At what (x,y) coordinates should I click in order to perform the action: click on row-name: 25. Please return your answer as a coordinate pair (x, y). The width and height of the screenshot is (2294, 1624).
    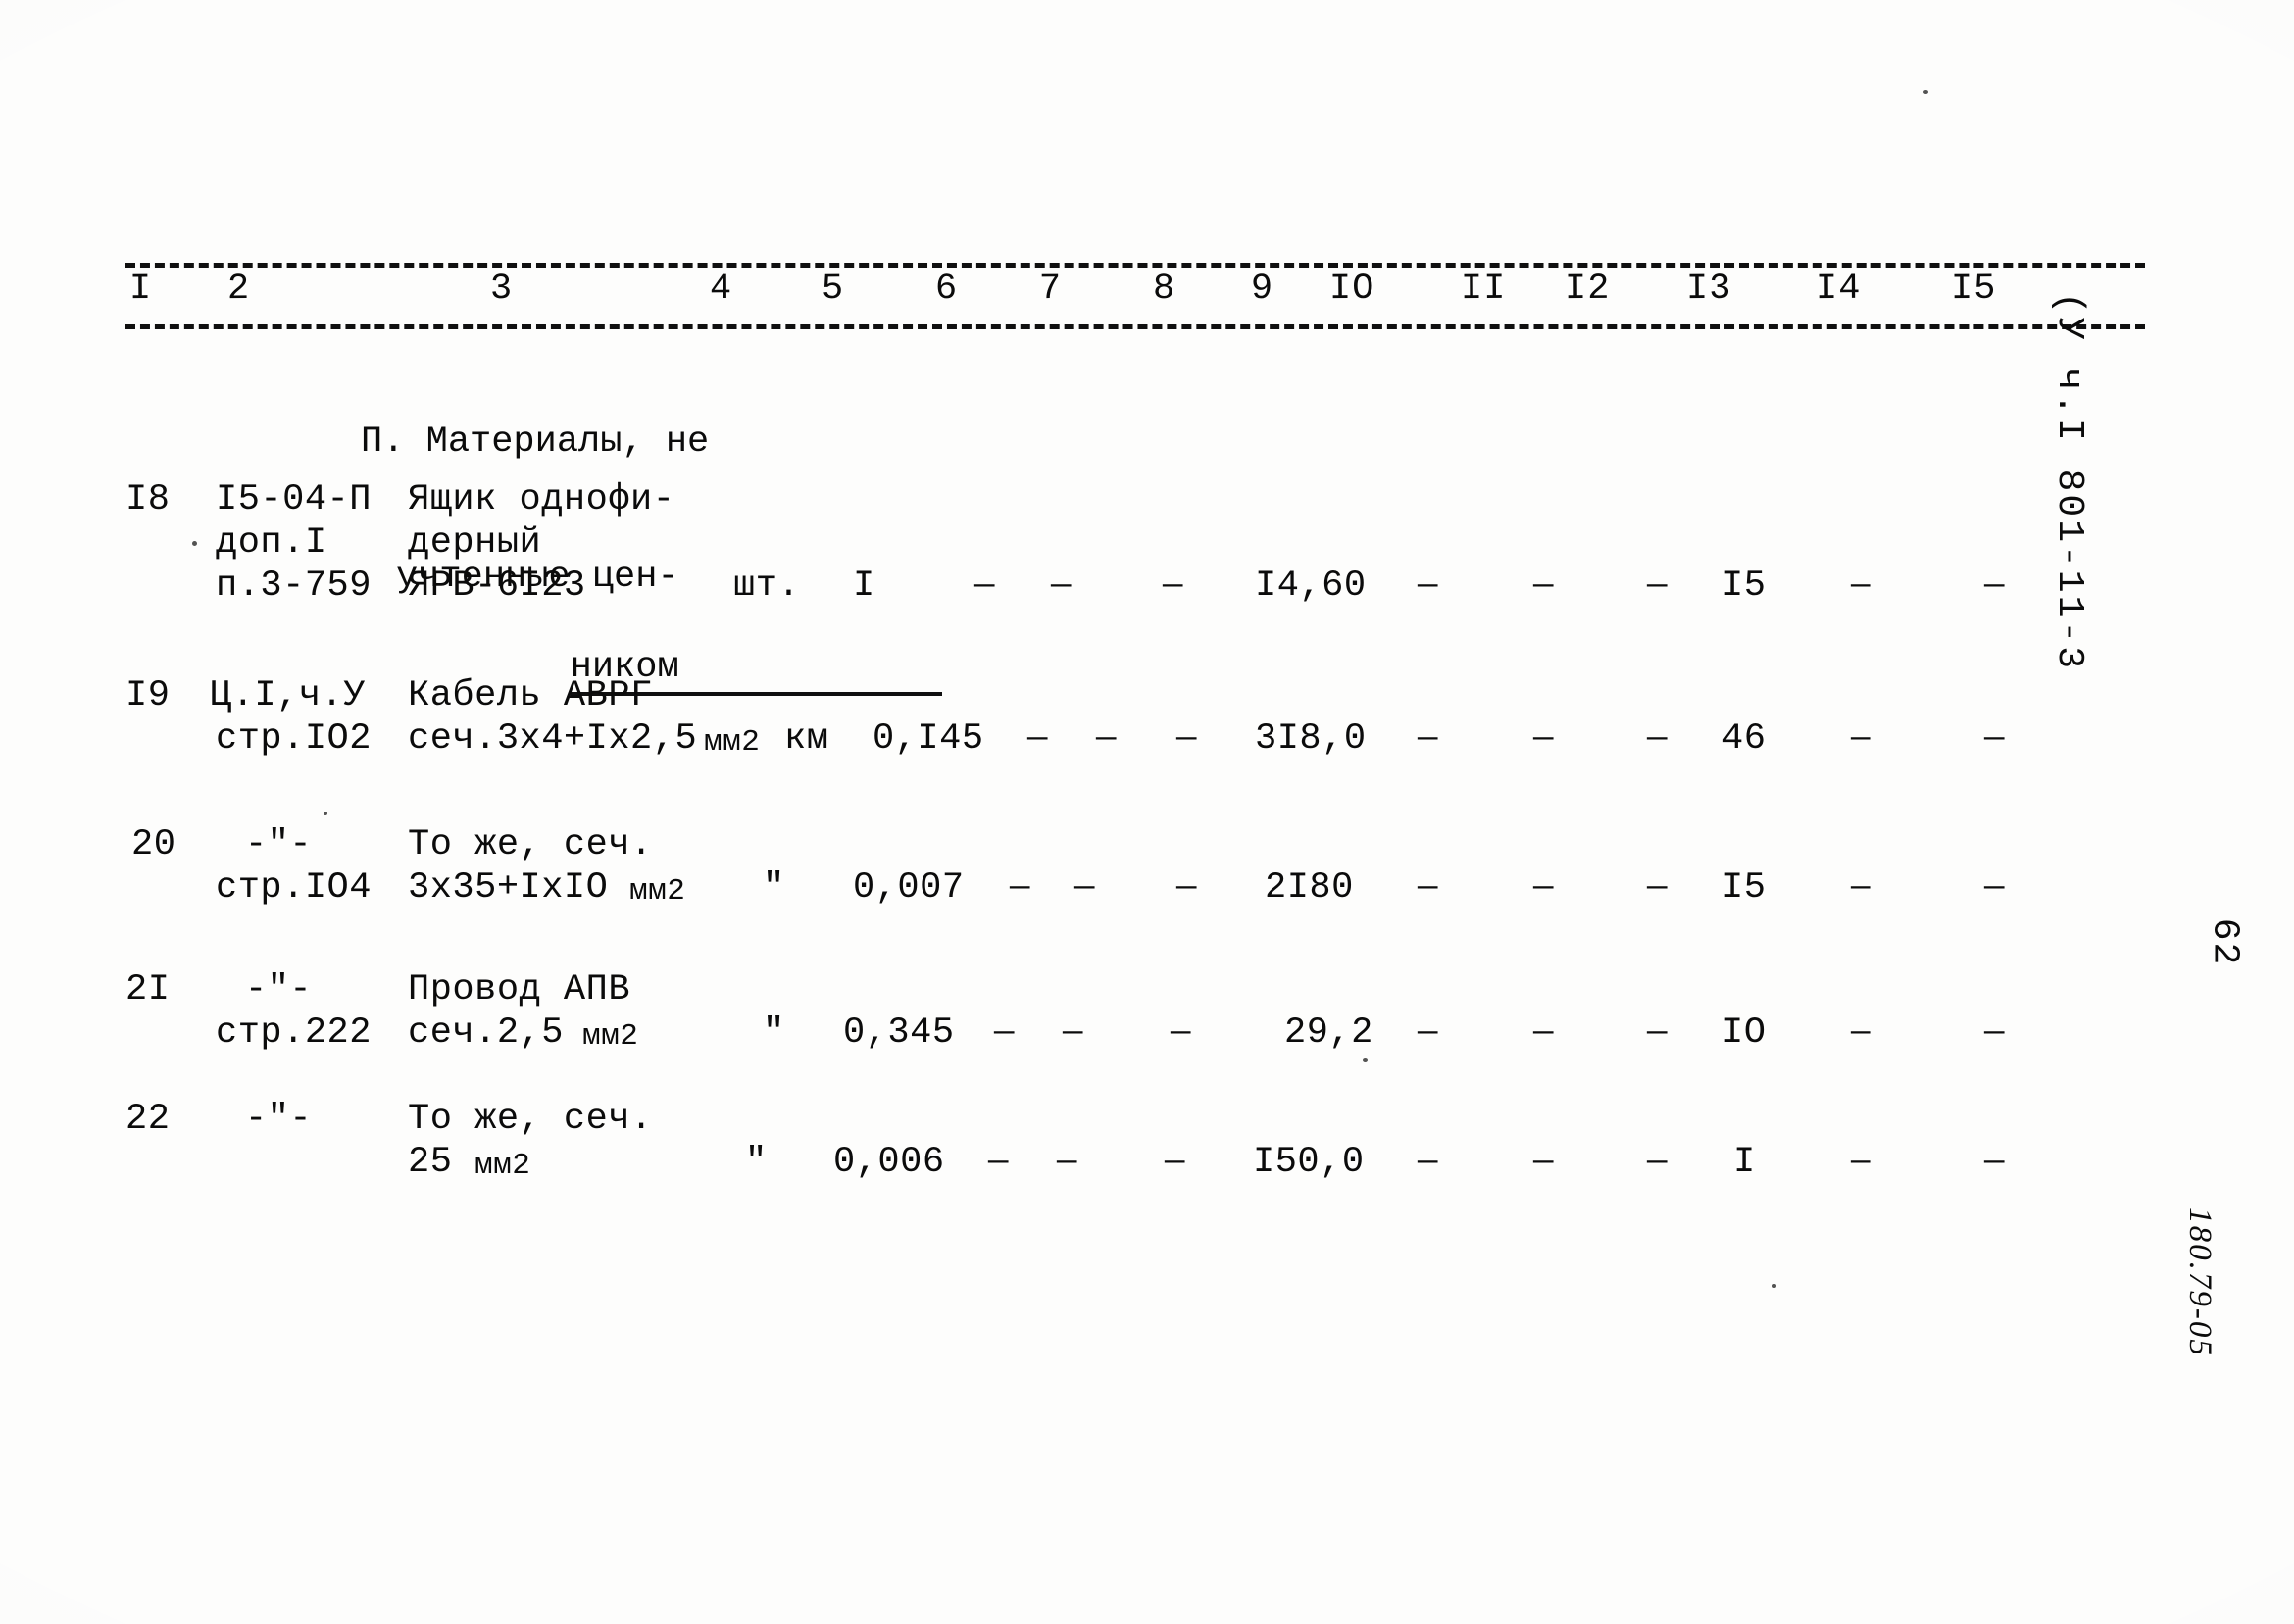
    Looking at the image, I should click on (430, 1162).